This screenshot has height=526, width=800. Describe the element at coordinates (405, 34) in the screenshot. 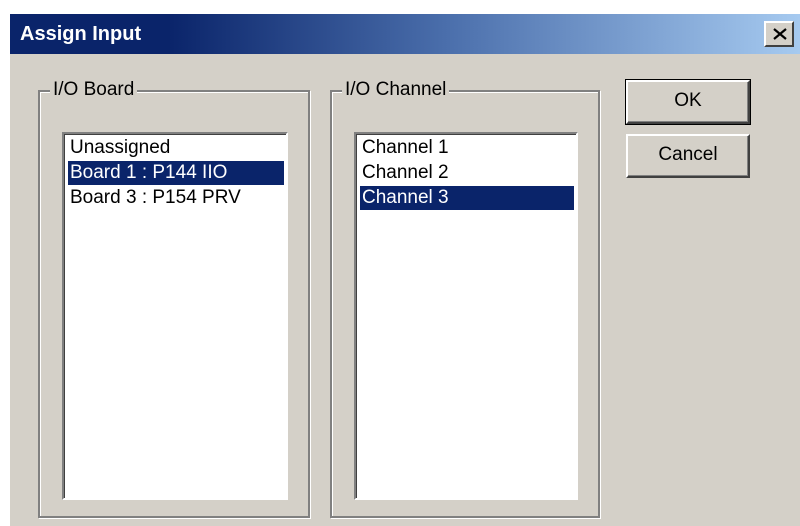

I see `title-bar: Assign Input` at that location.